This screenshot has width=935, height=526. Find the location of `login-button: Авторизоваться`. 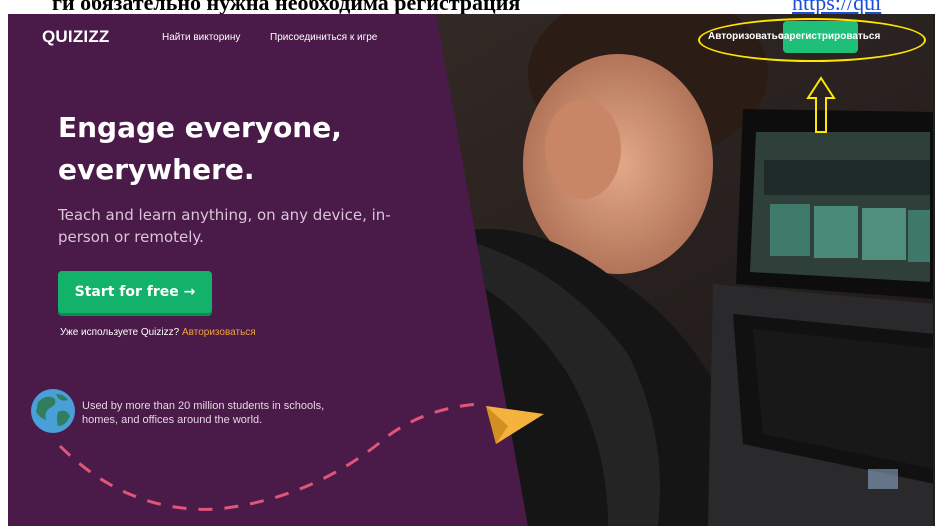

login-button: Авторизоваться is located at coordinates (748, 36).